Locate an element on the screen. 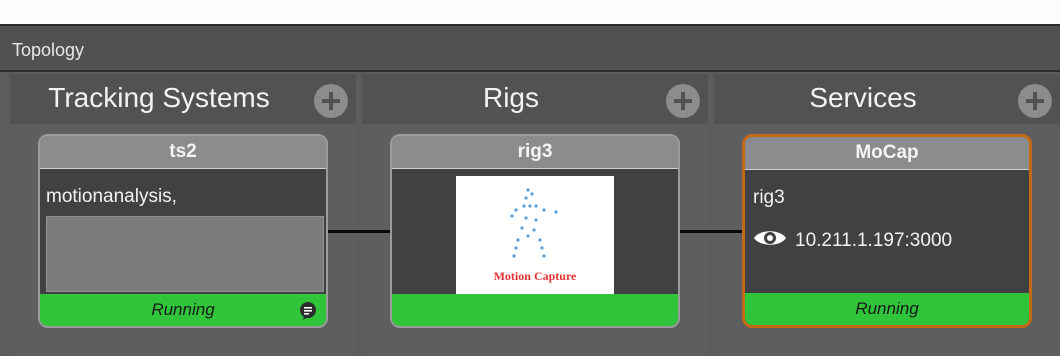 The image size is (1060, 356). column-title: Rigs is located at coordinates (510, 97).